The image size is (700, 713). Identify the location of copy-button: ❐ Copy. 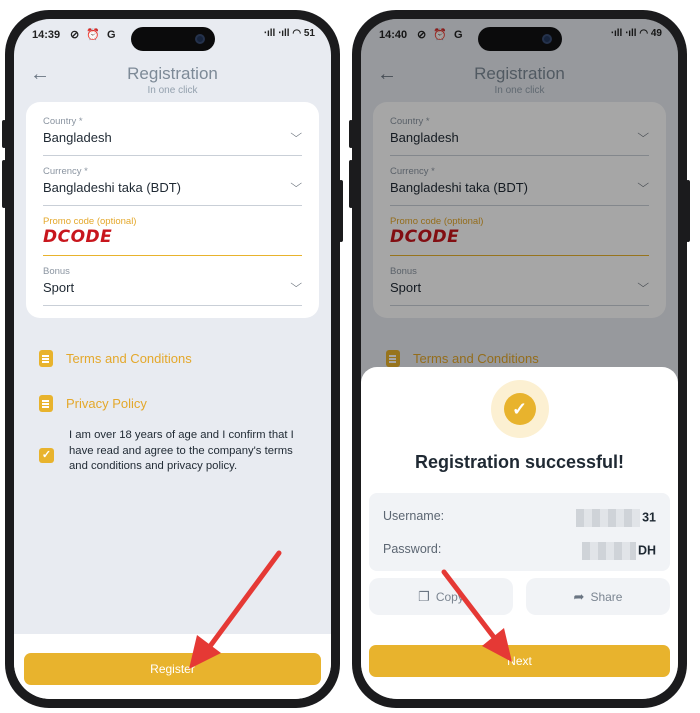
(441, 596).